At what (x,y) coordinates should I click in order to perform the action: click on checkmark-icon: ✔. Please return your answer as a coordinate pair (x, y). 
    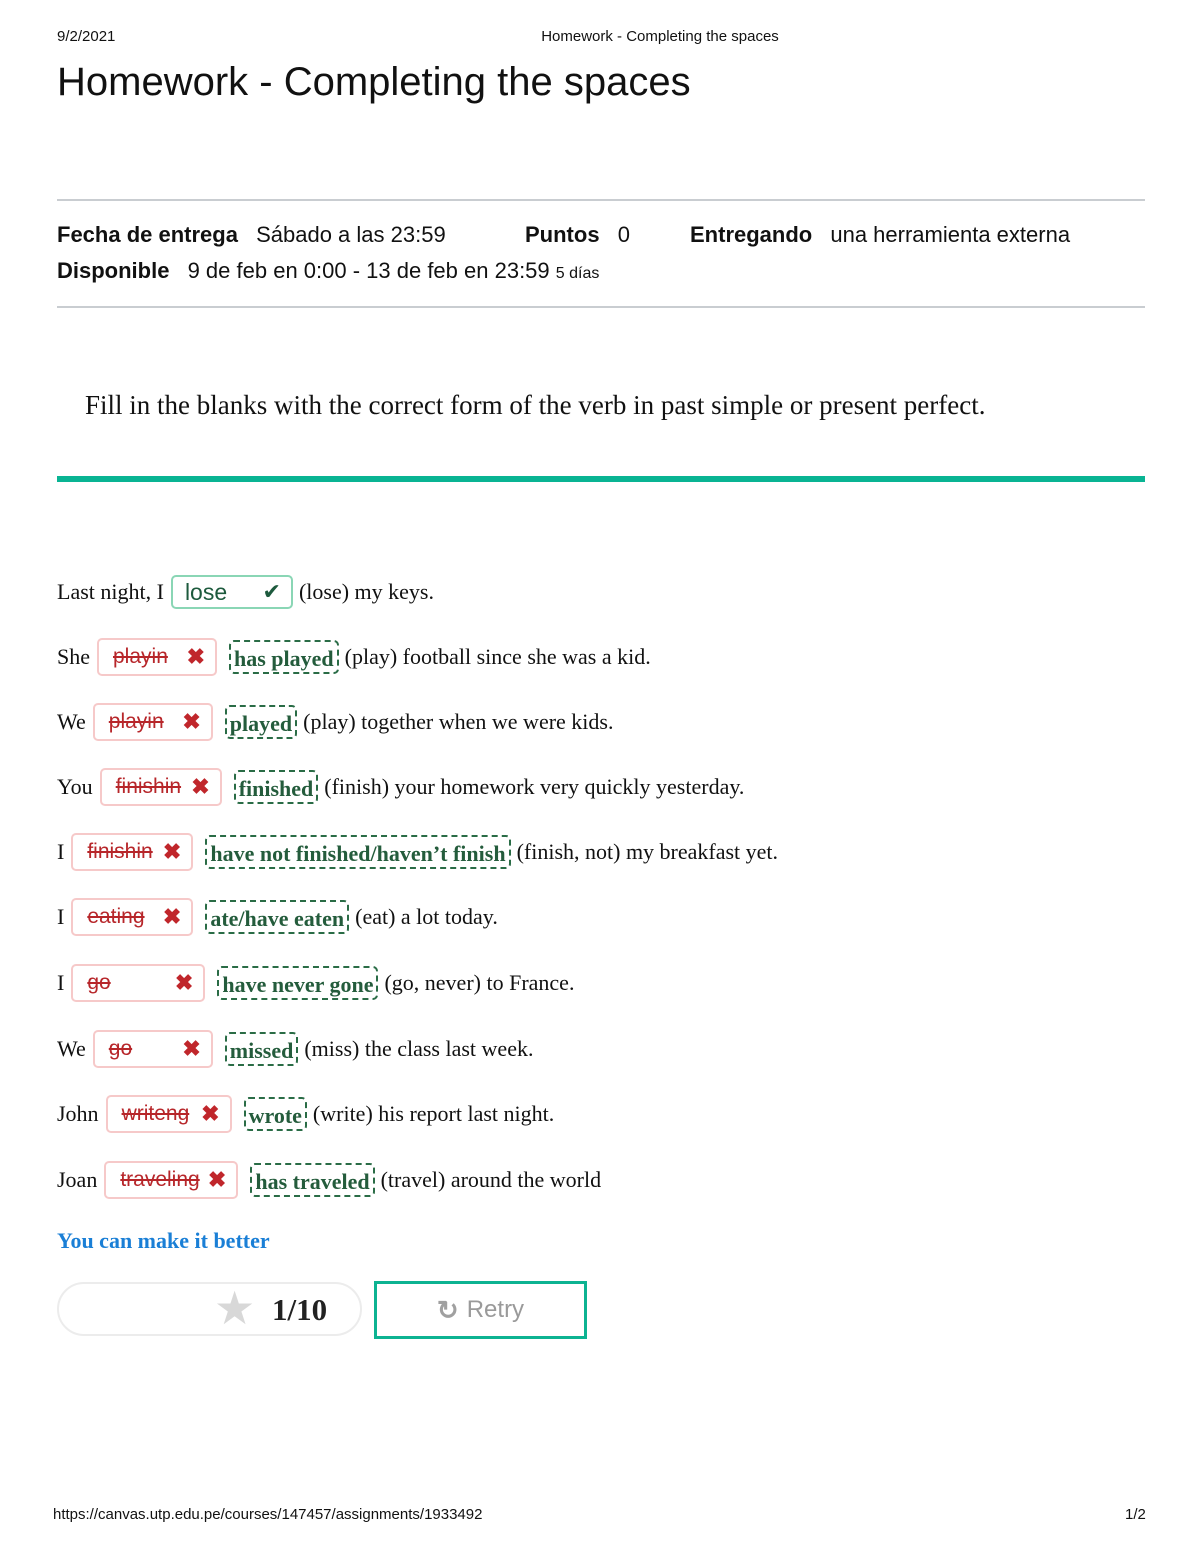
    Looking at the image, I should click on (271, 591).